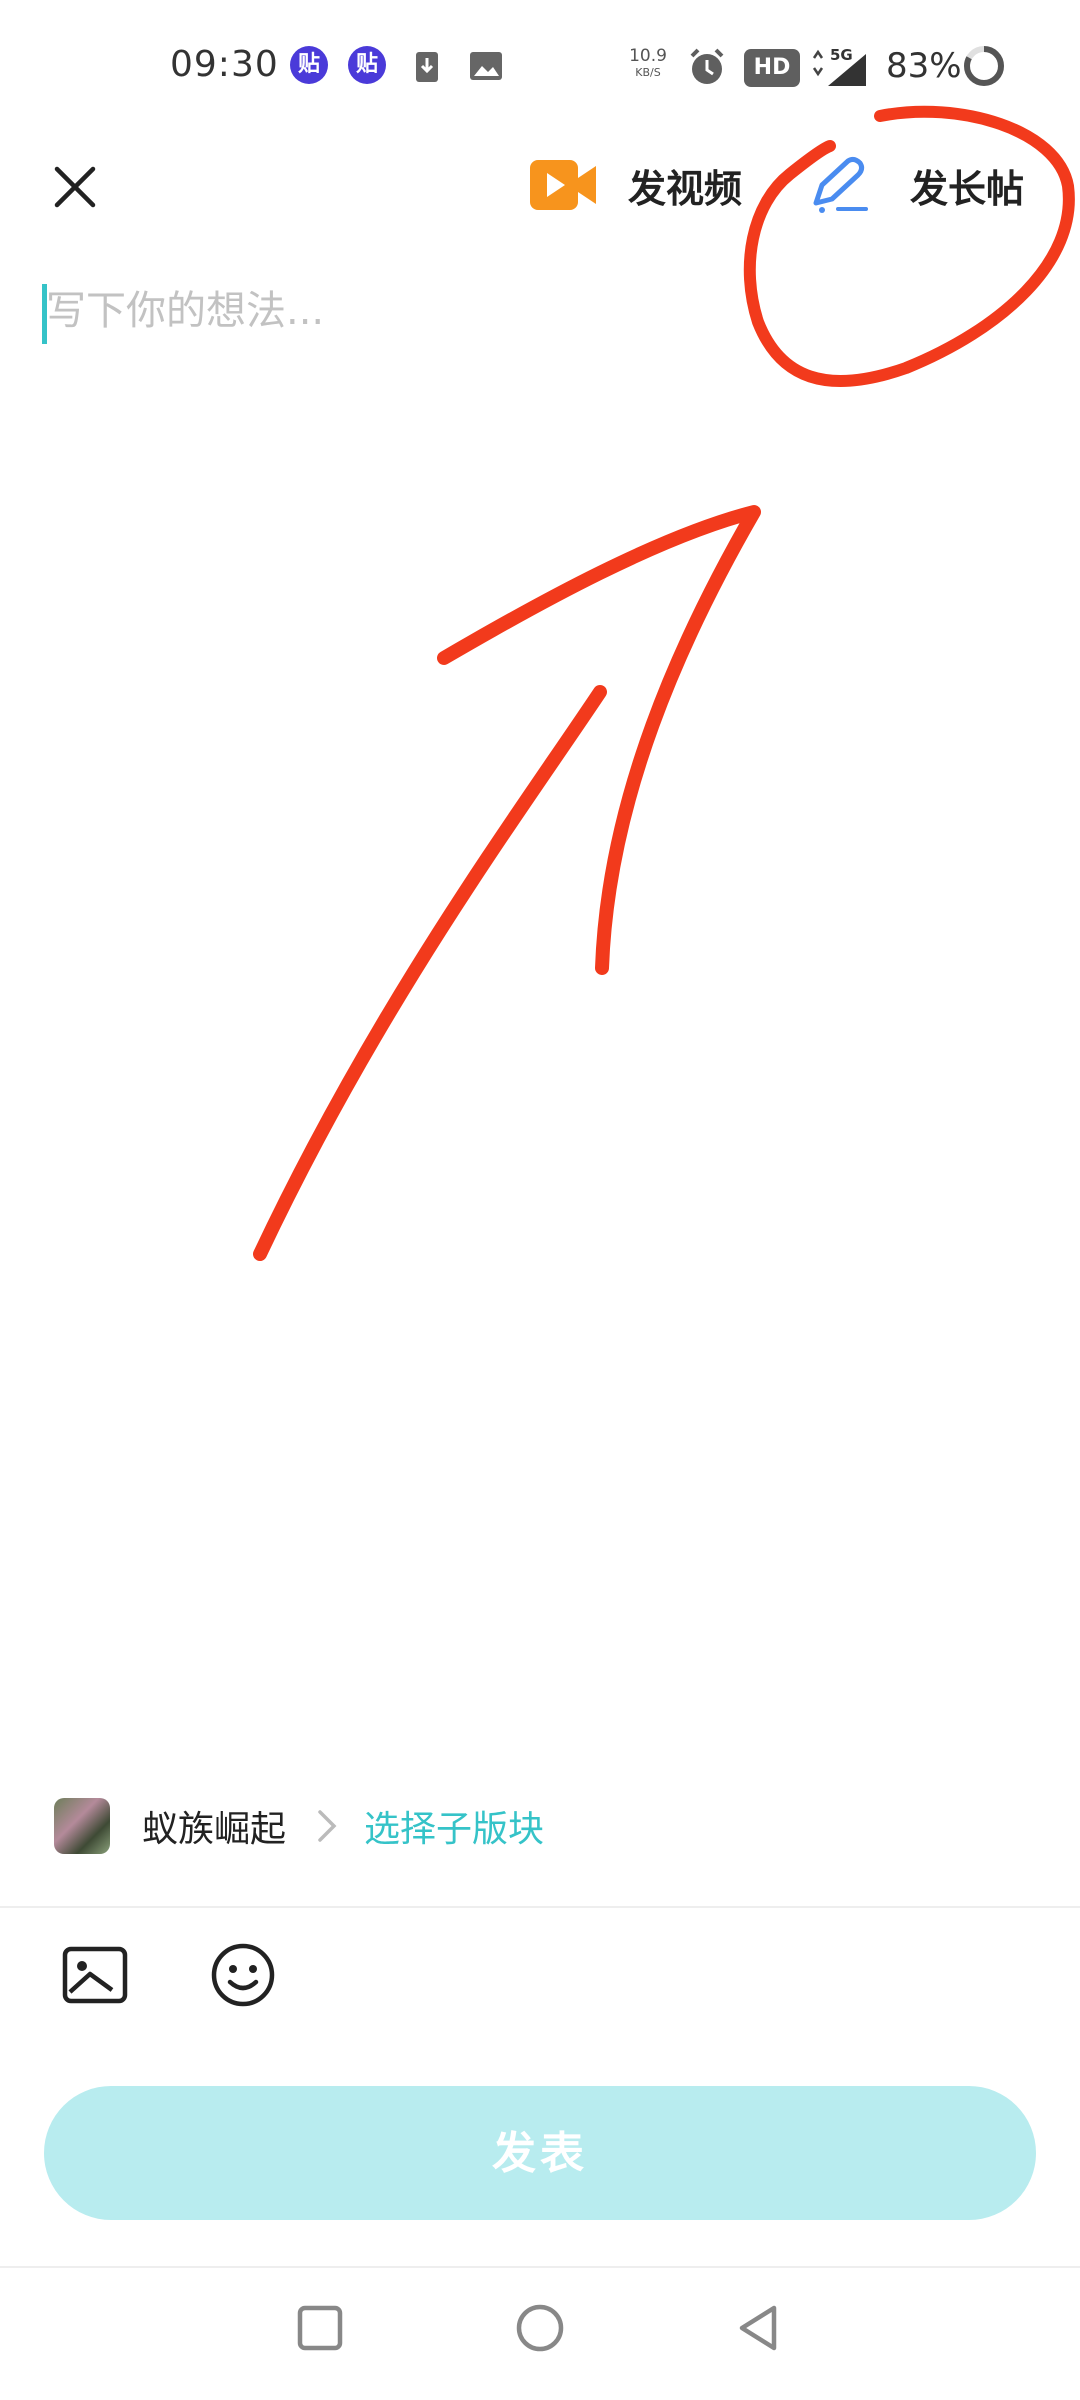 The image size is (1080, 2400). Describe the element at coordinates (563, 185) in the screenshot. I see `video-camera-icon` at that location.